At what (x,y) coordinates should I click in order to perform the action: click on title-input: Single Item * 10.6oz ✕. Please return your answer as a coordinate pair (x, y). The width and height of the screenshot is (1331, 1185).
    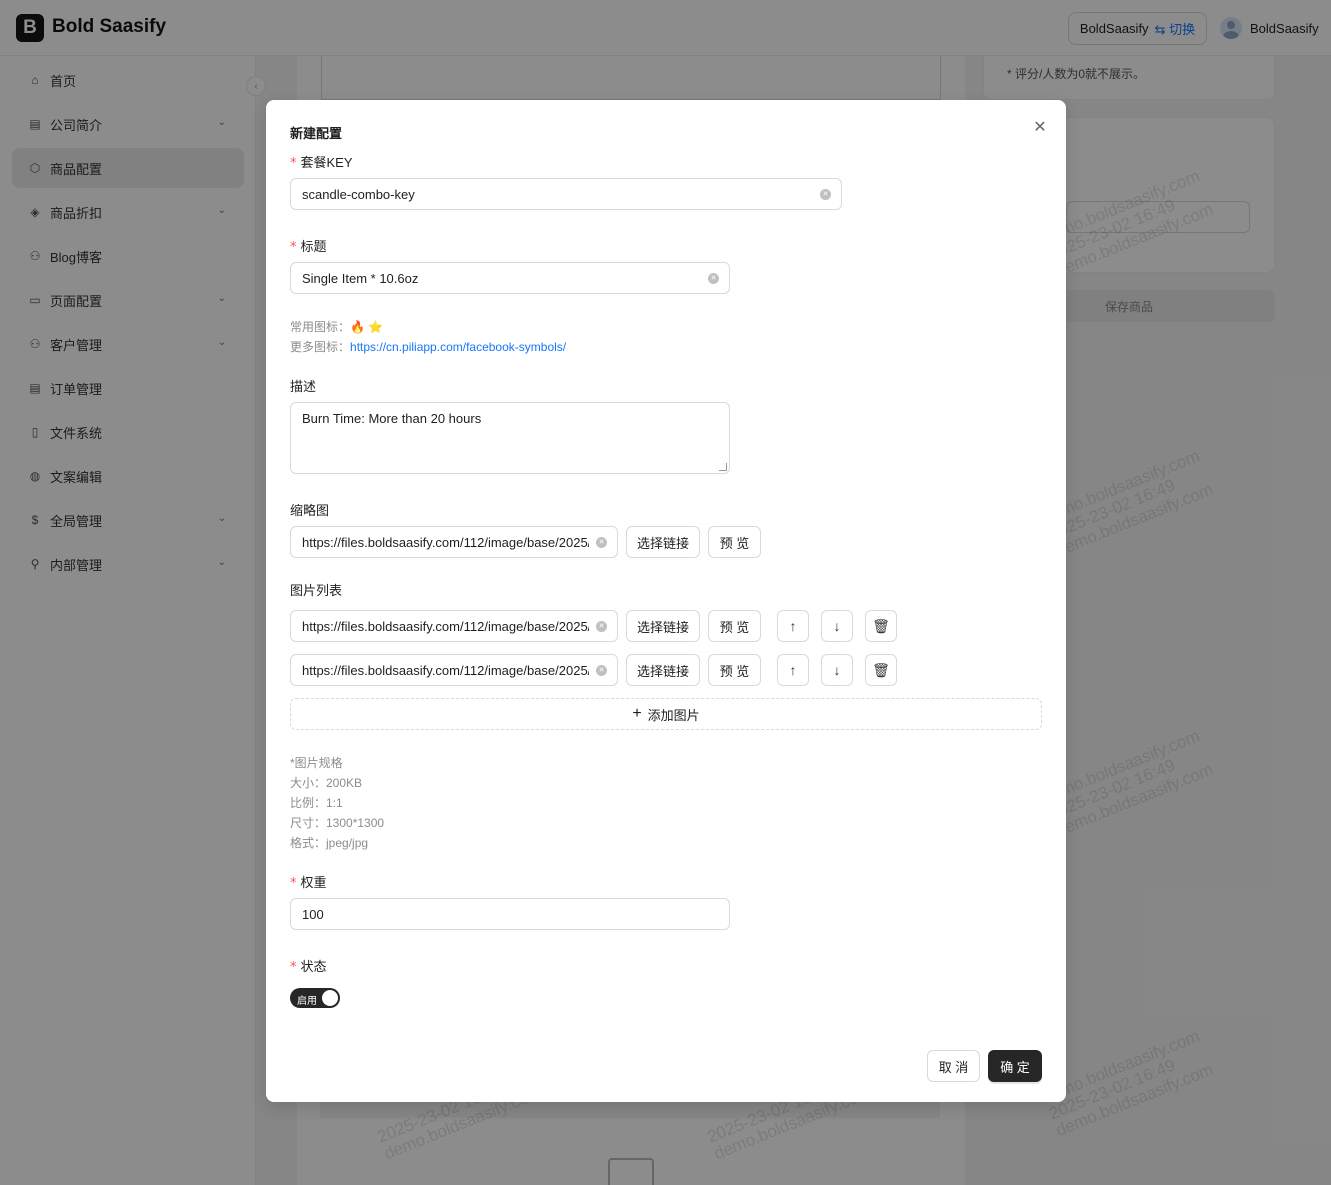
    Looking at the image, I should click on (510, 278).